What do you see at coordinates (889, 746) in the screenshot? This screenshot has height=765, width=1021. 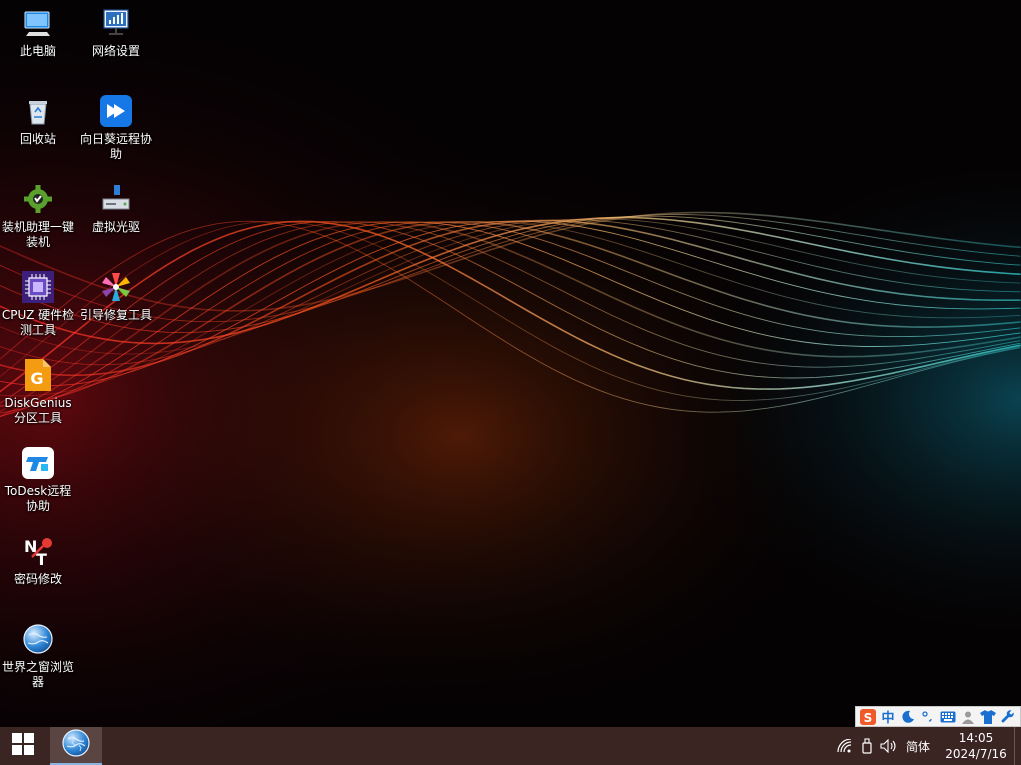 I see `volume-icon` at bounding box center [889, 746].